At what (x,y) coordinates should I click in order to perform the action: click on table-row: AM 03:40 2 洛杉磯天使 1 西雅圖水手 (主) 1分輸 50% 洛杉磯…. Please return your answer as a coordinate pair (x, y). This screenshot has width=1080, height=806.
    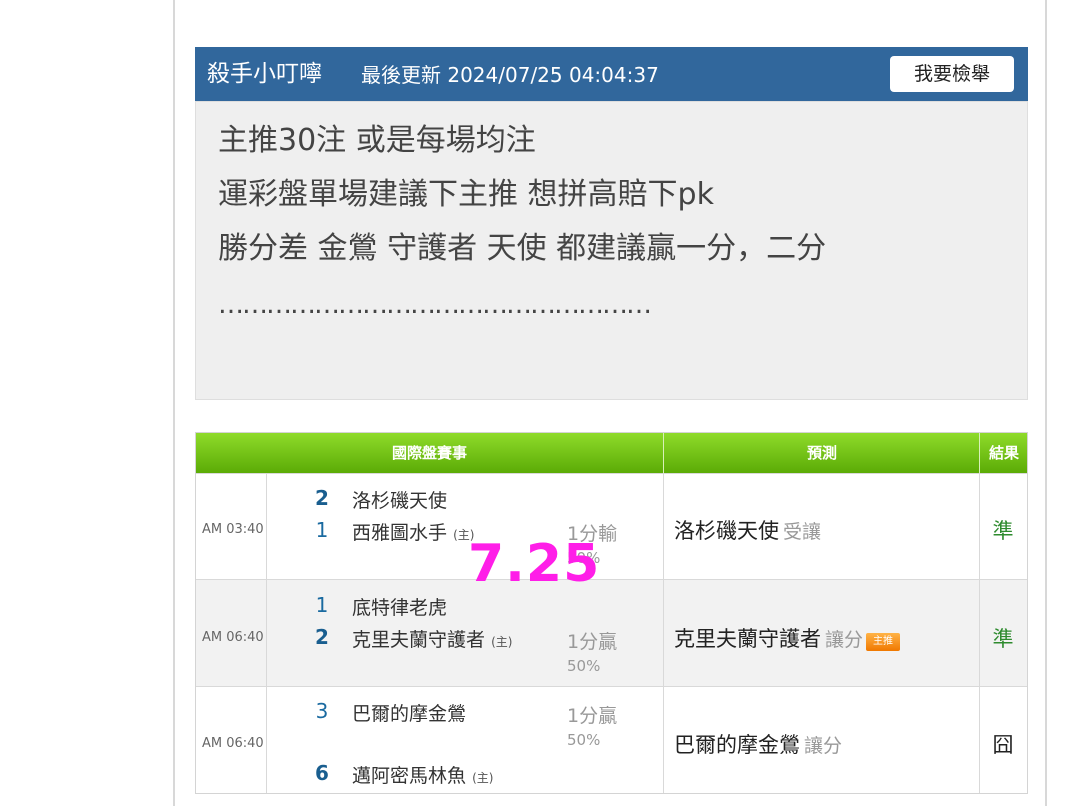
    Looking at the image, I should click on (611, 526).